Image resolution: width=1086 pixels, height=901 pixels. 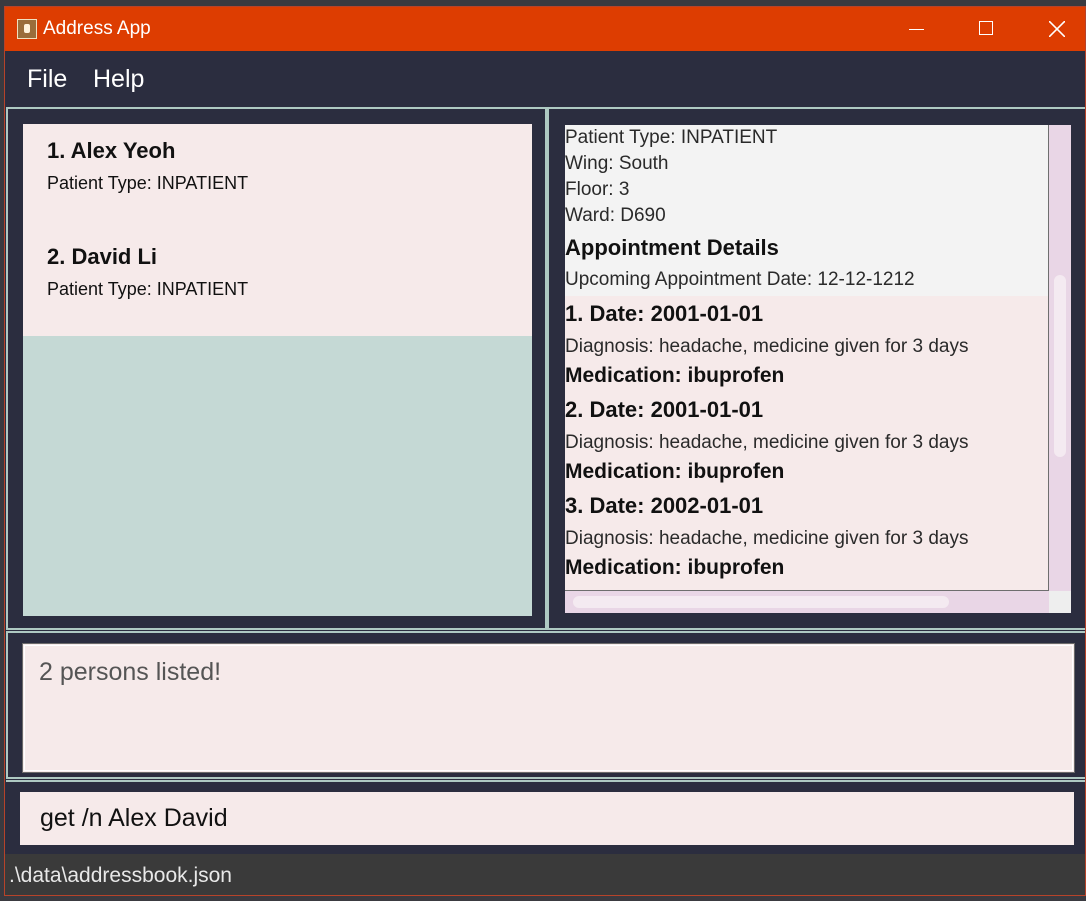 I want to click on save-file-path: .\data\addressbook.json, so click(x=120, y=875).